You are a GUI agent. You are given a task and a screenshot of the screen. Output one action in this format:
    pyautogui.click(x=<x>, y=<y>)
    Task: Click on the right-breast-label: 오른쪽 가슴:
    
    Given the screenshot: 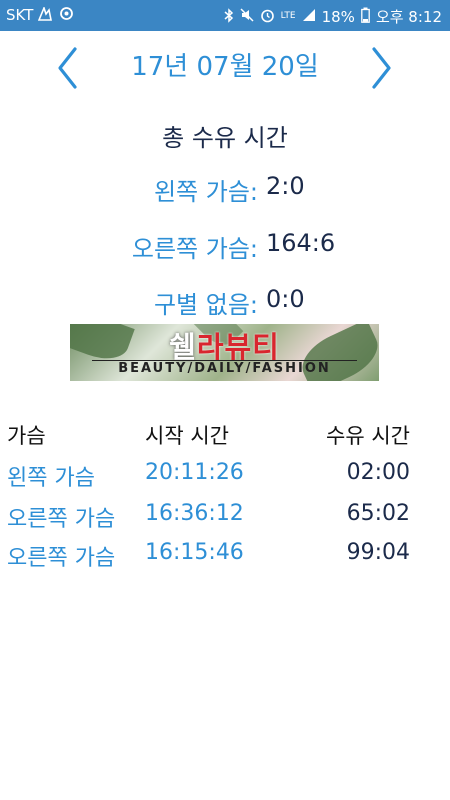 What is the action you would take?
    pyautogui.click(x=194, y=249)
    